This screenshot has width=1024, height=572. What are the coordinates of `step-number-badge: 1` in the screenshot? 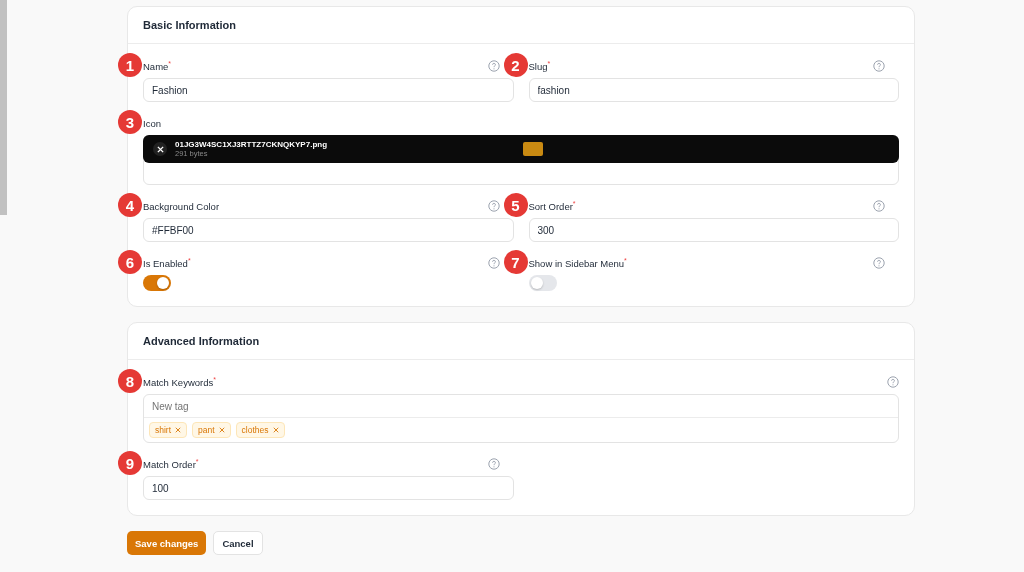 It's located at (130, 65).